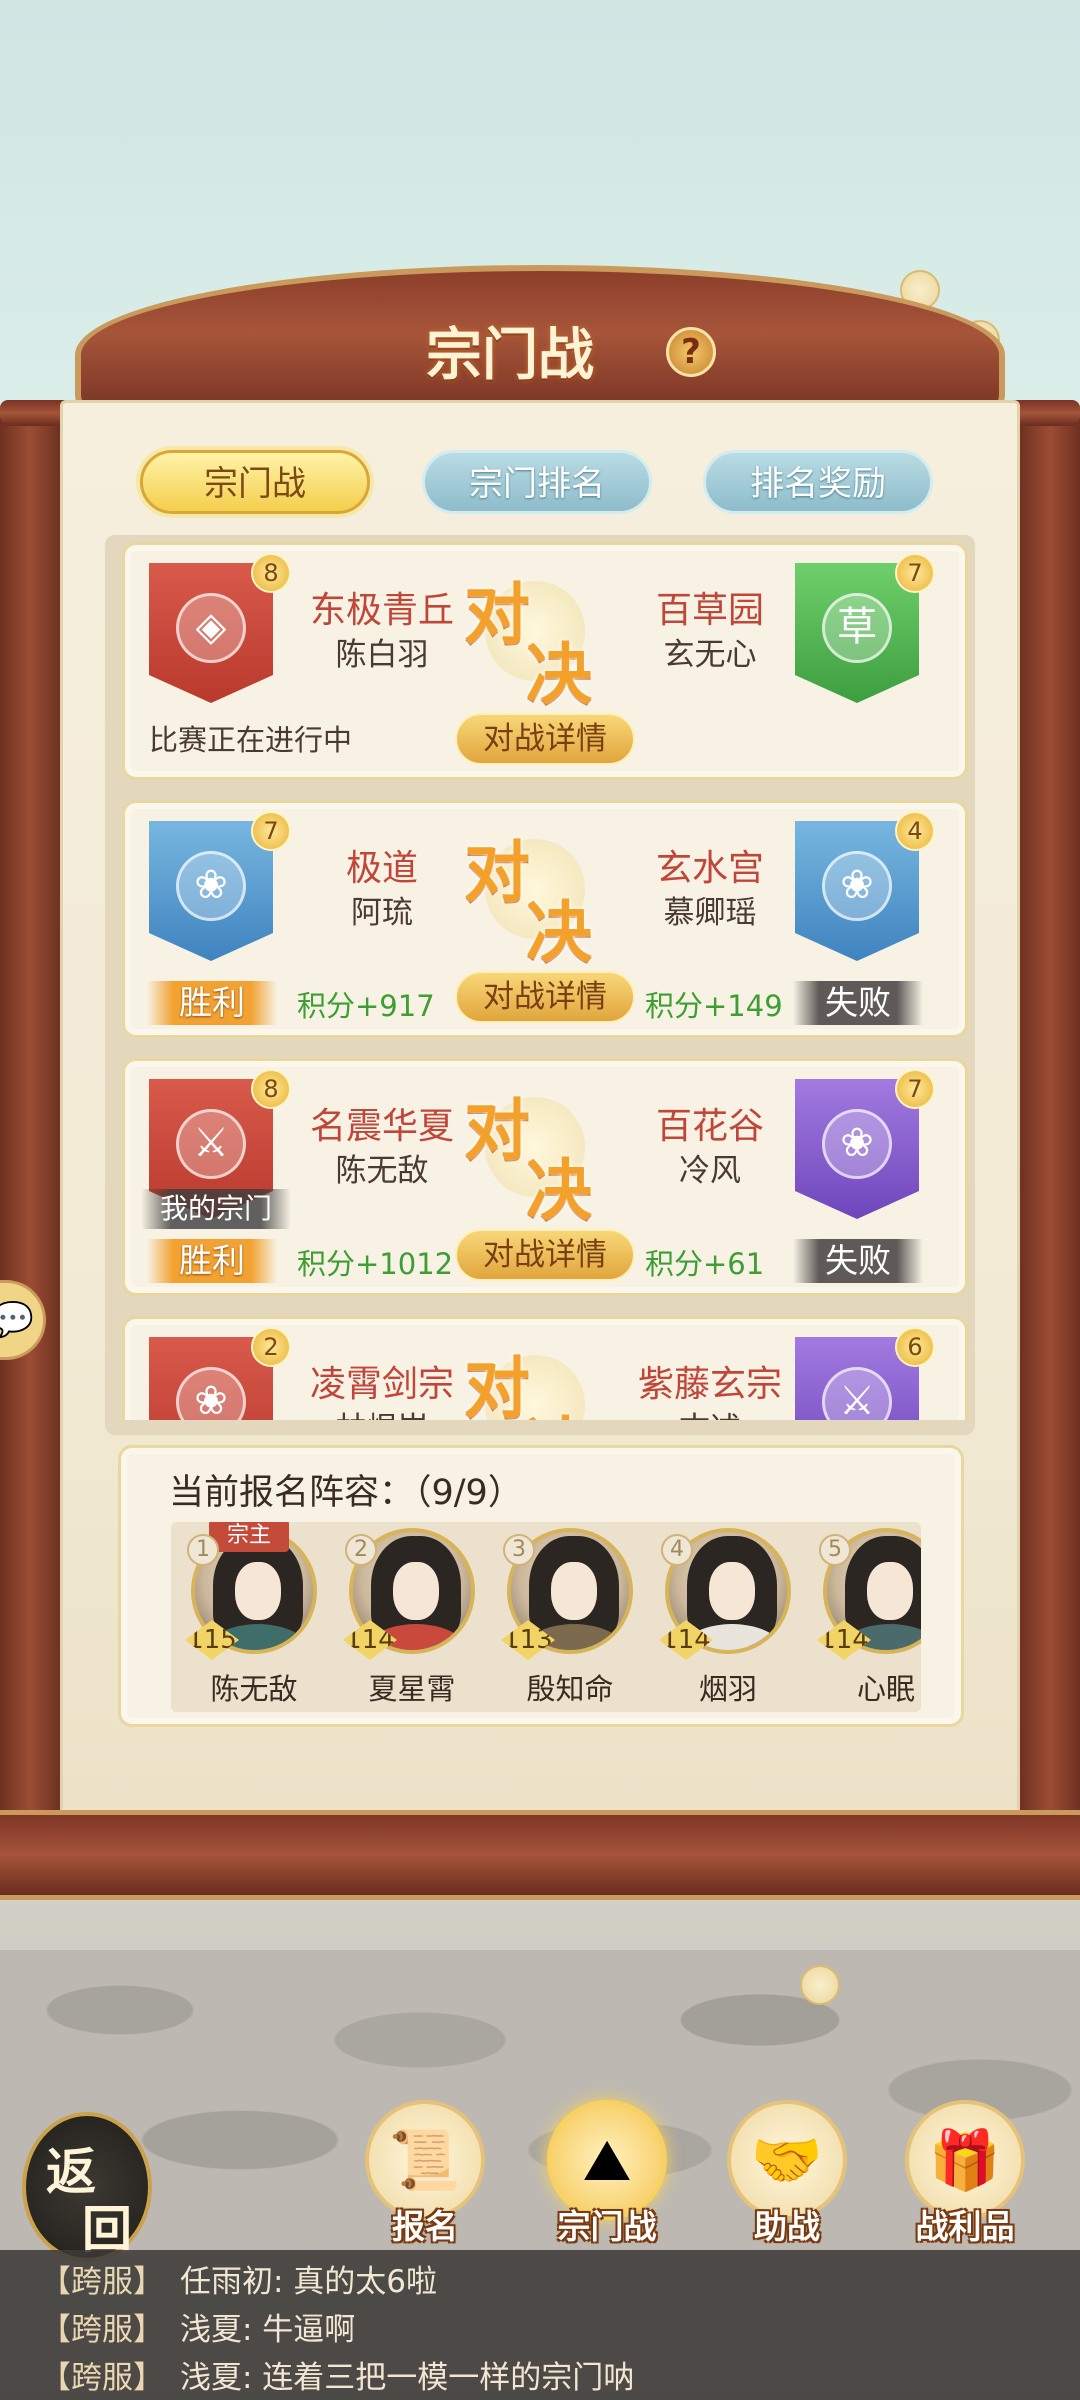 The width and height of the screenshot is (1080, 2400). What do you see at coordinates (710, 913) in the screenshot?
I see `sect-leader-right: 慕卿瑶` at bounding box center [710, 913].